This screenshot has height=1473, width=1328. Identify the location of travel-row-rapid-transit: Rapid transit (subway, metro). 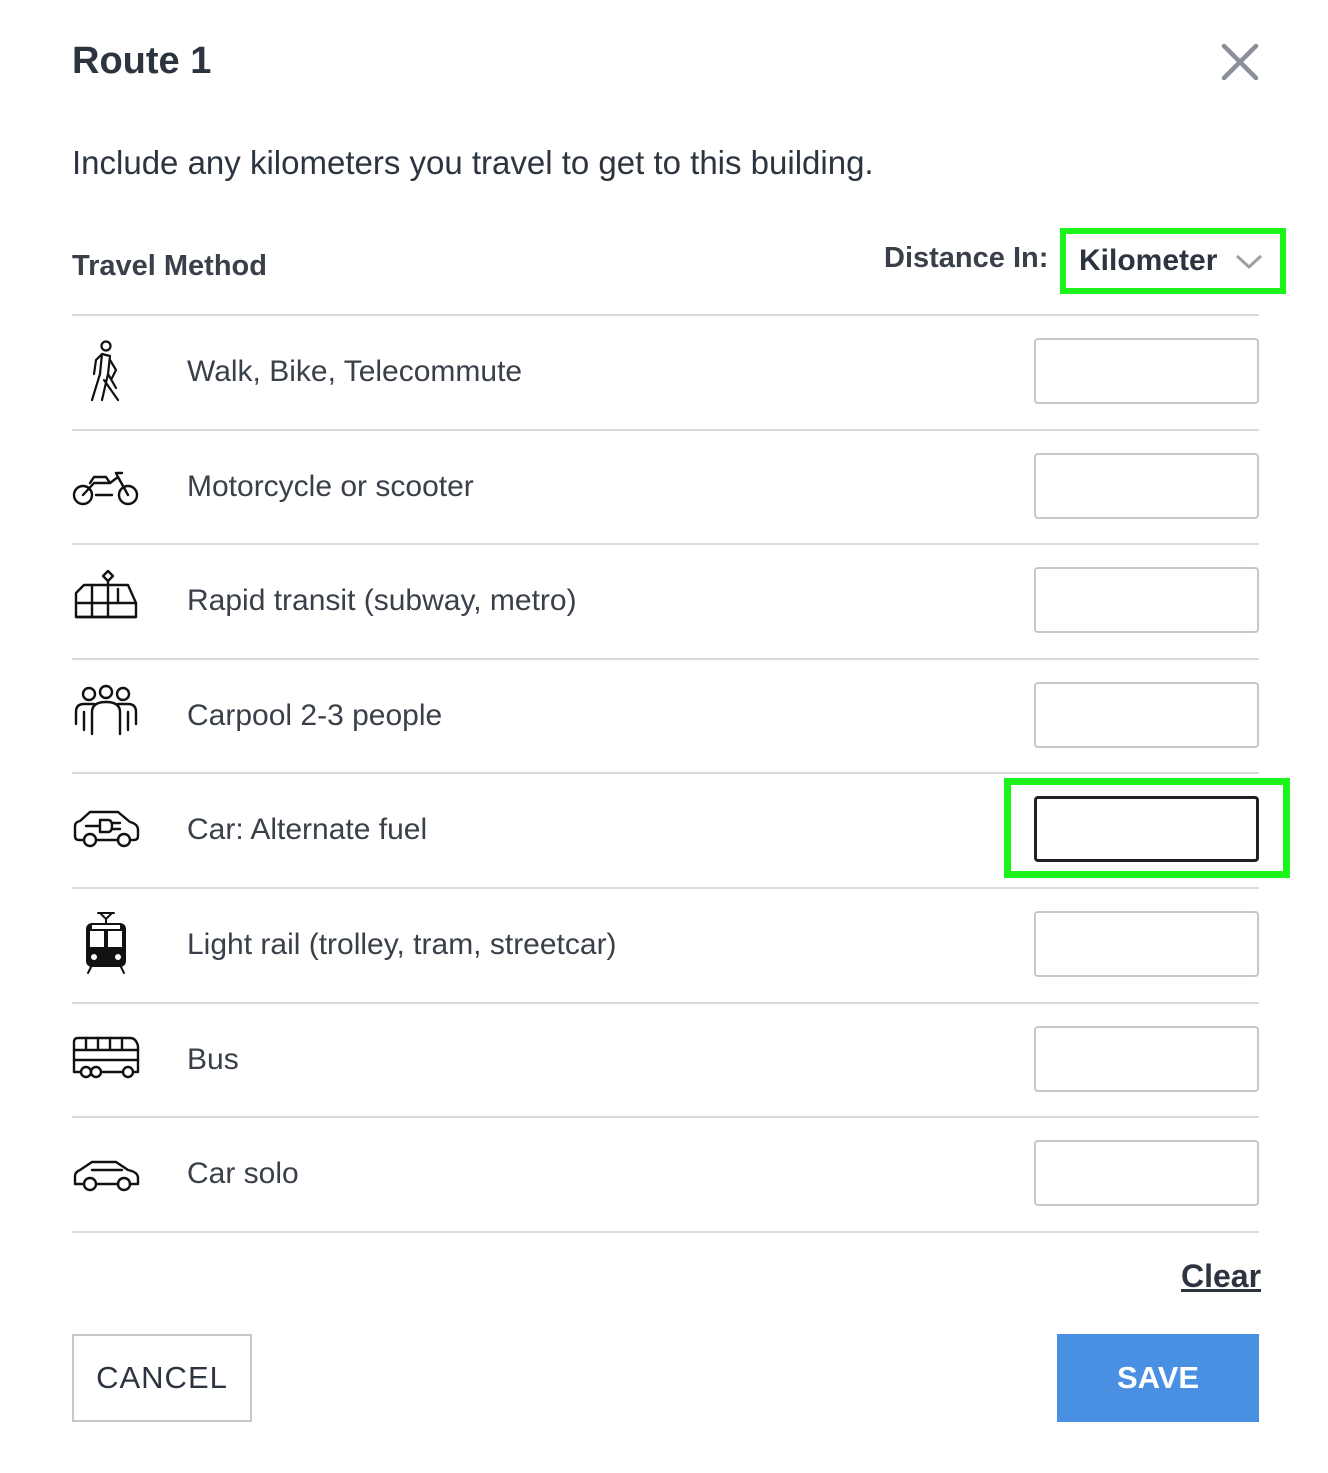
(665, 602).